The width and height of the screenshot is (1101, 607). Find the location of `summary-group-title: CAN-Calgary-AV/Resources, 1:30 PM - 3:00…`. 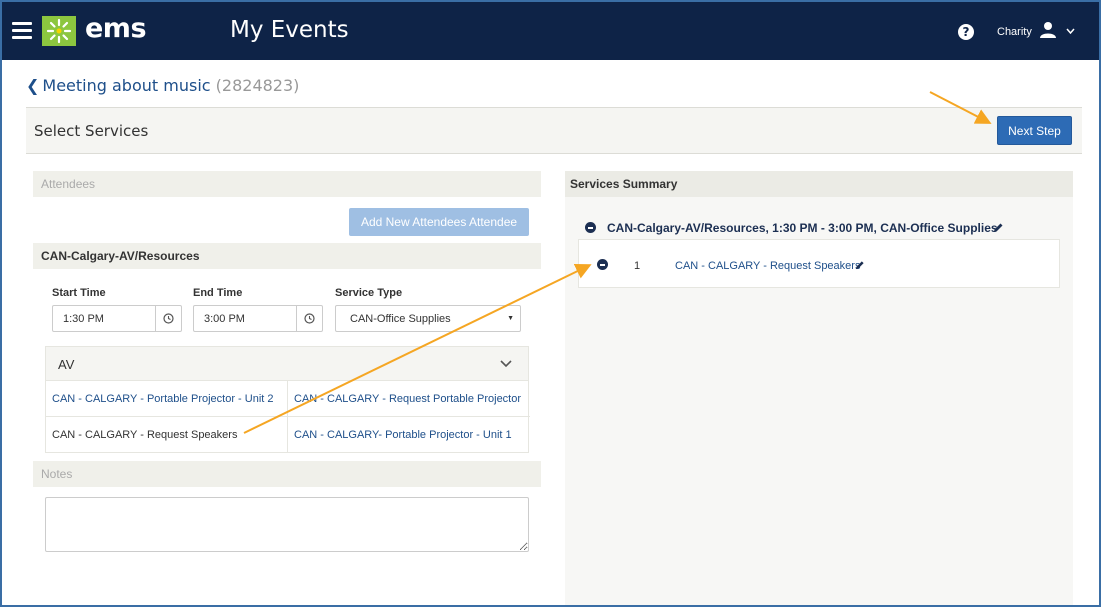

summary-group-title: CAN-Calgary-AV/Resources, 1:30 PM - 3:00… is located at coordinates (802, 228).